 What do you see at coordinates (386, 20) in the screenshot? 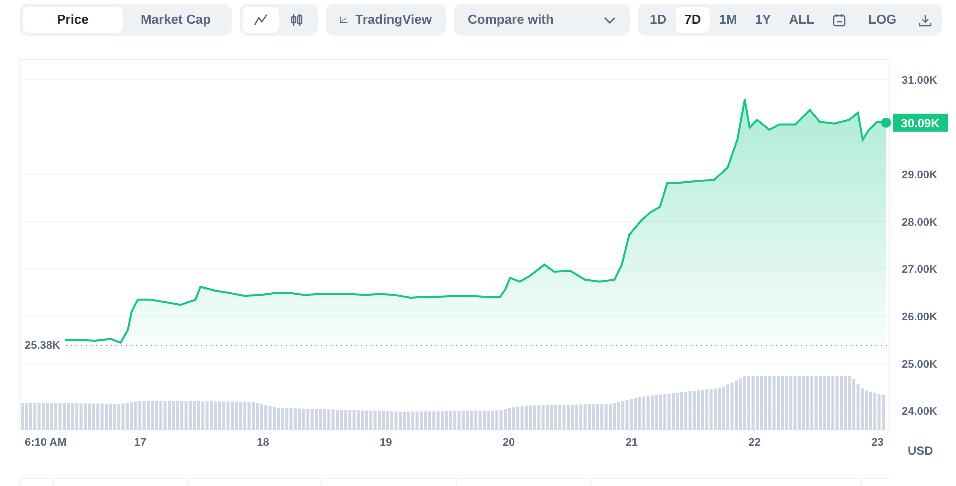
I see `tradingview-button: TradingView` at bounding box center [386, 20].